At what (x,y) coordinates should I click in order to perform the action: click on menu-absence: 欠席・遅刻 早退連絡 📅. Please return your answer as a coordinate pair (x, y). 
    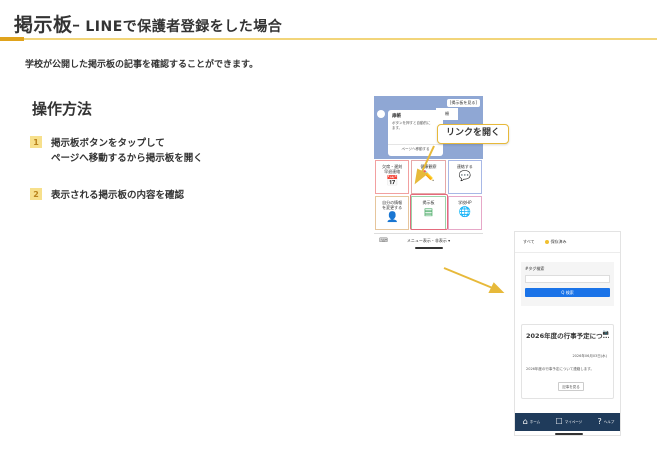
    Looking at the image, I should click on (392, 177).